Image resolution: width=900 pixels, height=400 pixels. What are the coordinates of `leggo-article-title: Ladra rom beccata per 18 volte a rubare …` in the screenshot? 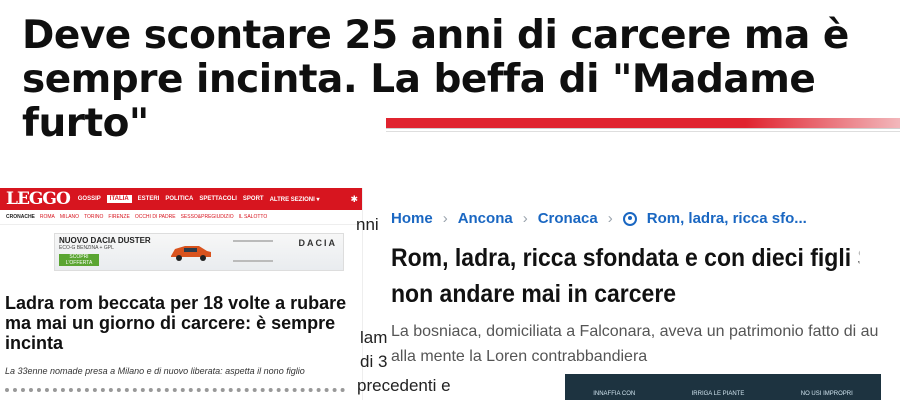 It's located at (183, 323).